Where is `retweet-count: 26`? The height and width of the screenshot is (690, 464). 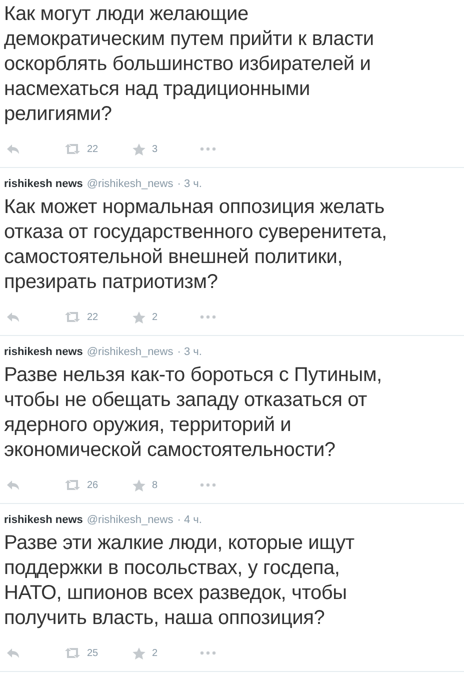 retweet-count: 26 is located at coordinates (92, 485).